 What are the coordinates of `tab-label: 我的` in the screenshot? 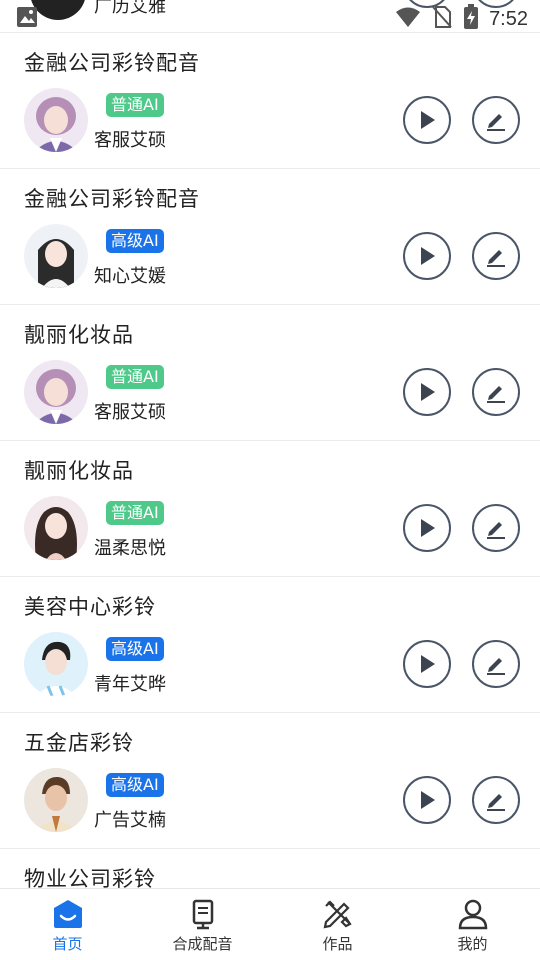 It's located at (472, 944).